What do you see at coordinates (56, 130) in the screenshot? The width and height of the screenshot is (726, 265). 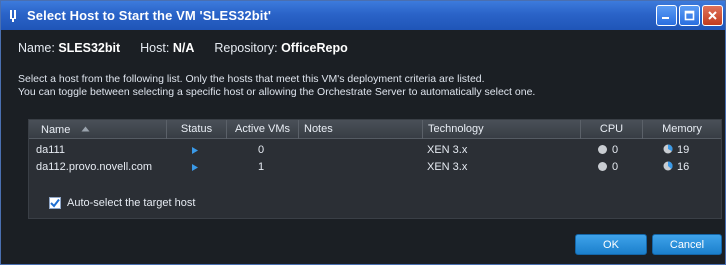 I see `column-header-name-label: Name` at bounding box center [56, 130].